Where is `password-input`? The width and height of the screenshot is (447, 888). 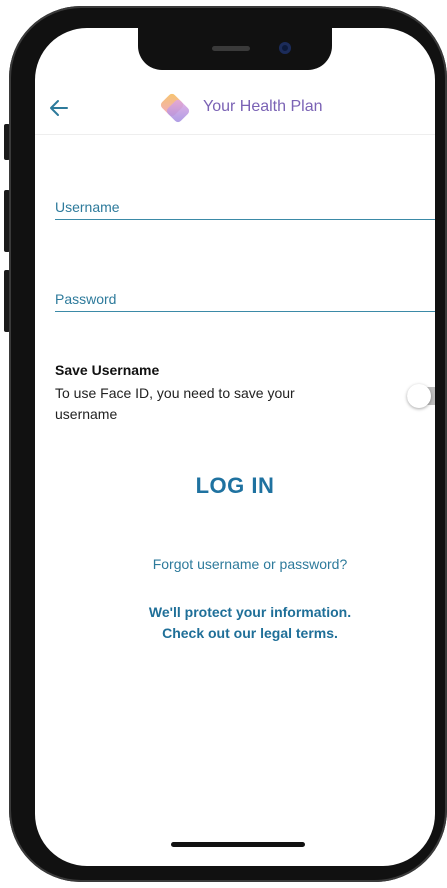 password-input is located at coordinates (245, 299).